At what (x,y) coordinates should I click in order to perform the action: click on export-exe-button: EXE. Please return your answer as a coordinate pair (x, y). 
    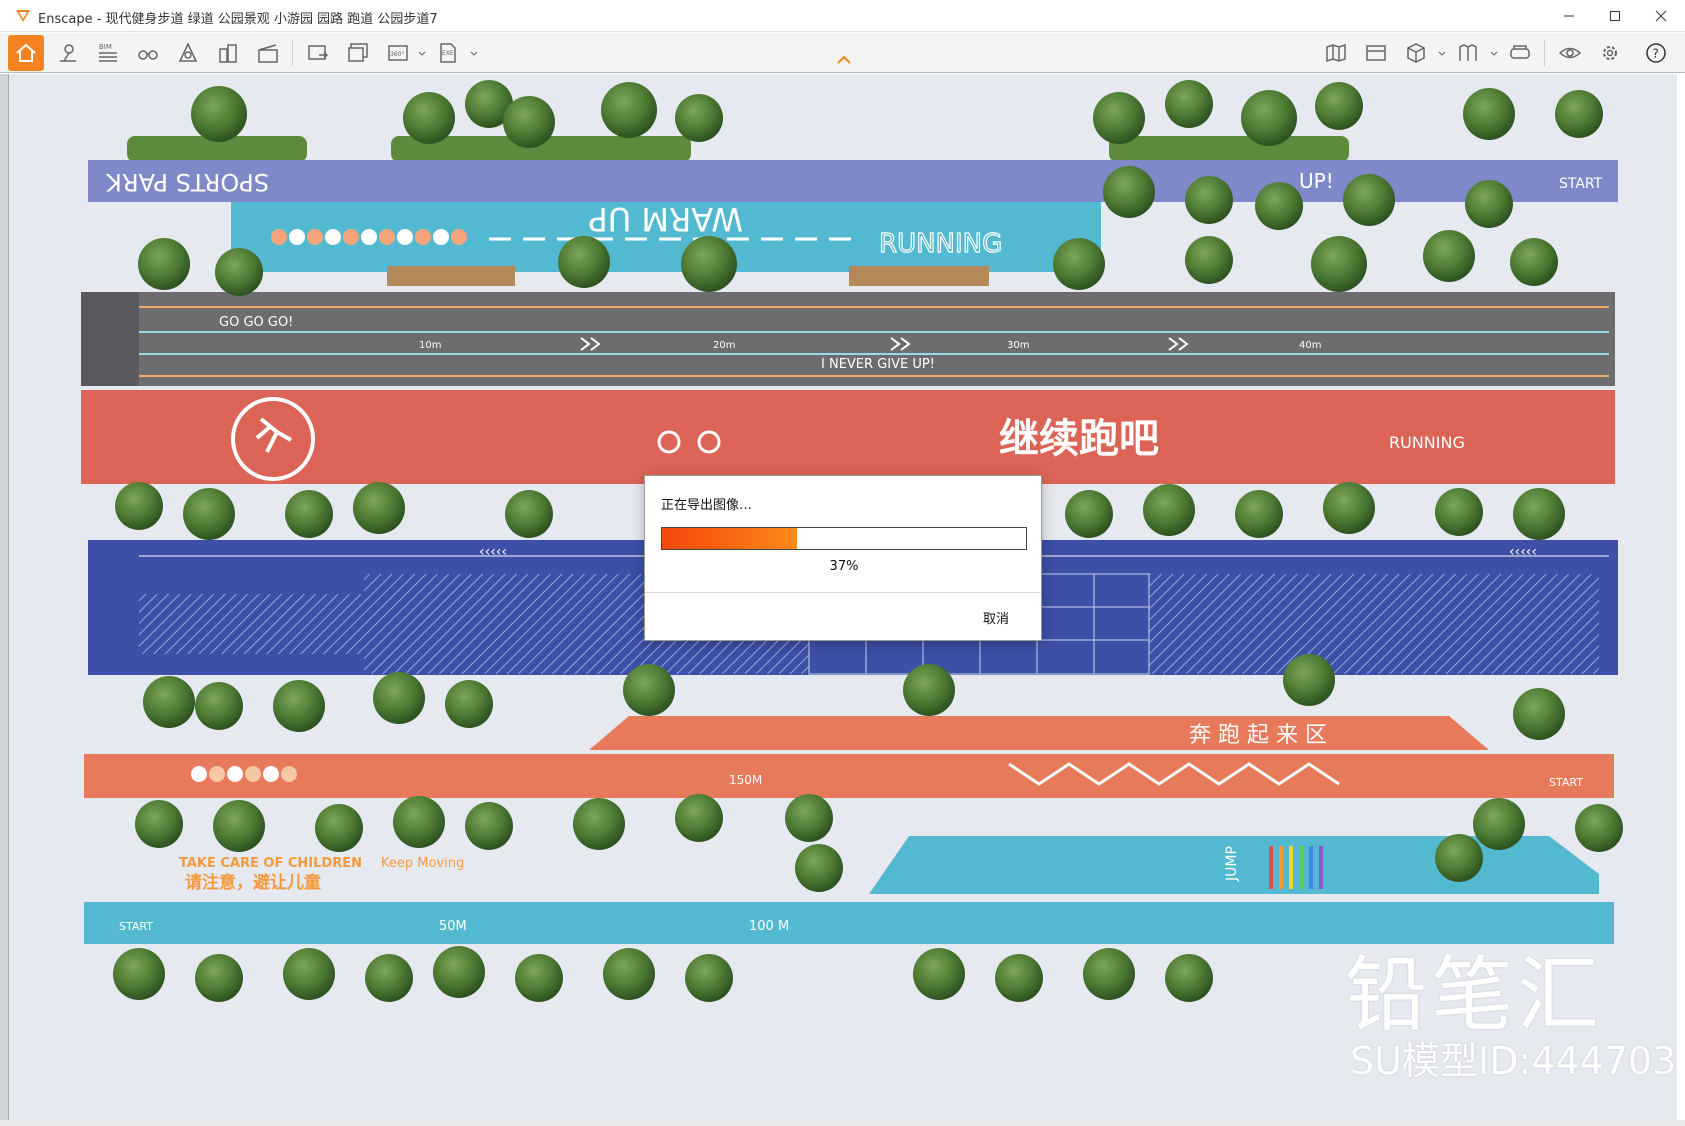
    Looking at the image, I should click on (448, 53).